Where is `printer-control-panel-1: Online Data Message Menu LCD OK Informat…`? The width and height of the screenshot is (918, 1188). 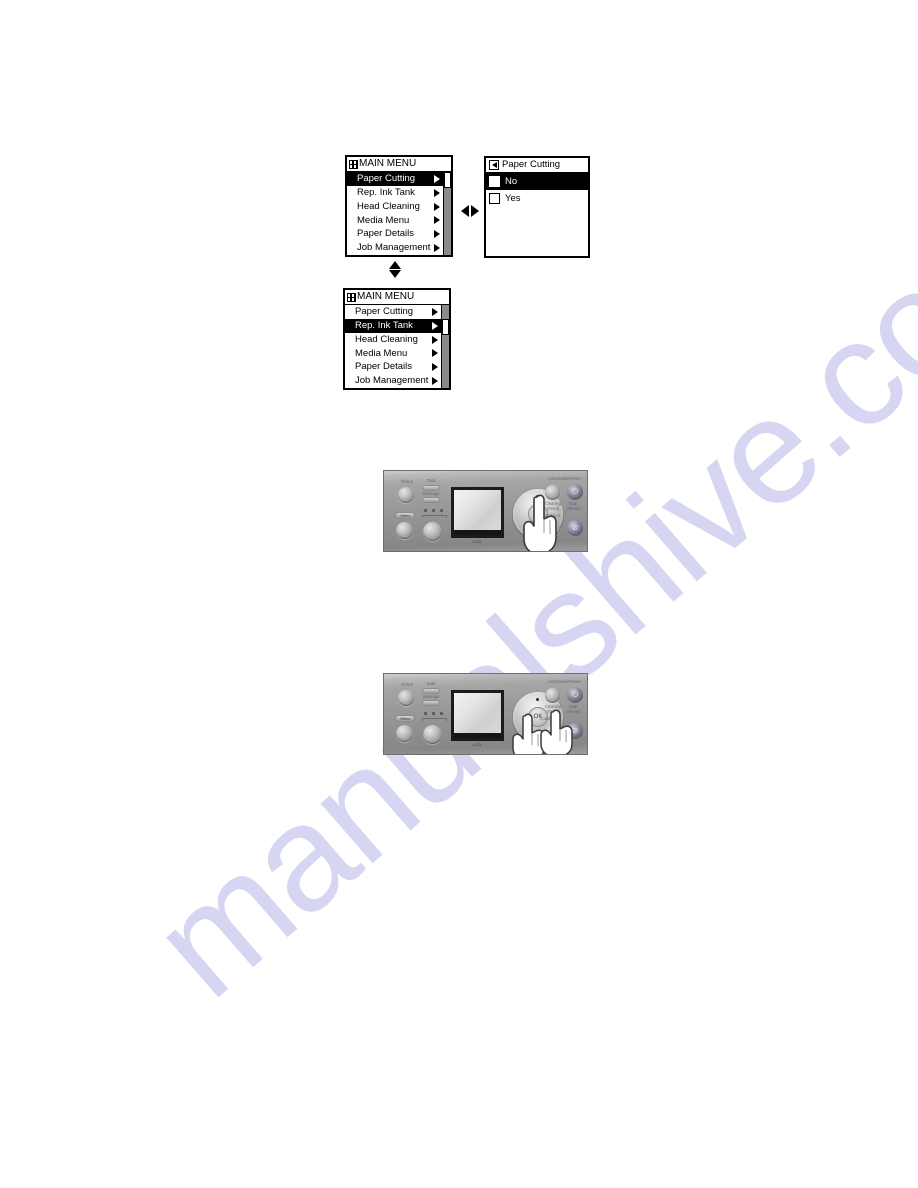 printer-control-panel-1: Online Data Message Menu LCD OK Informat… is located at coordinates (485, 511).